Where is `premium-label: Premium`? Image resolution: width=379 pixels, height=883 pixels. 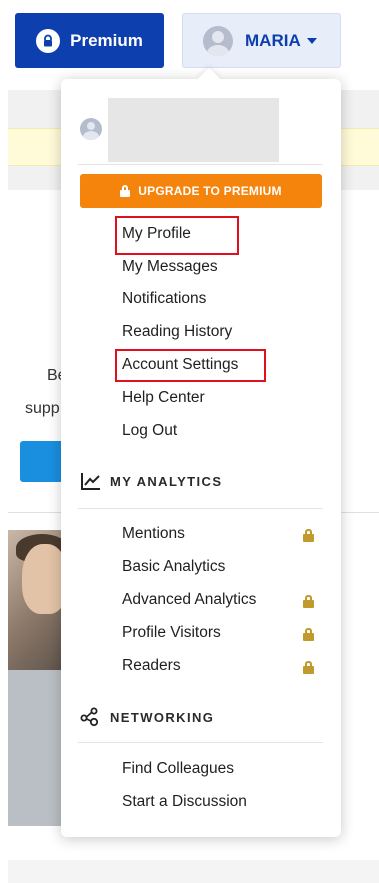
premium-label: Premium is located at coordinates (106, 40).